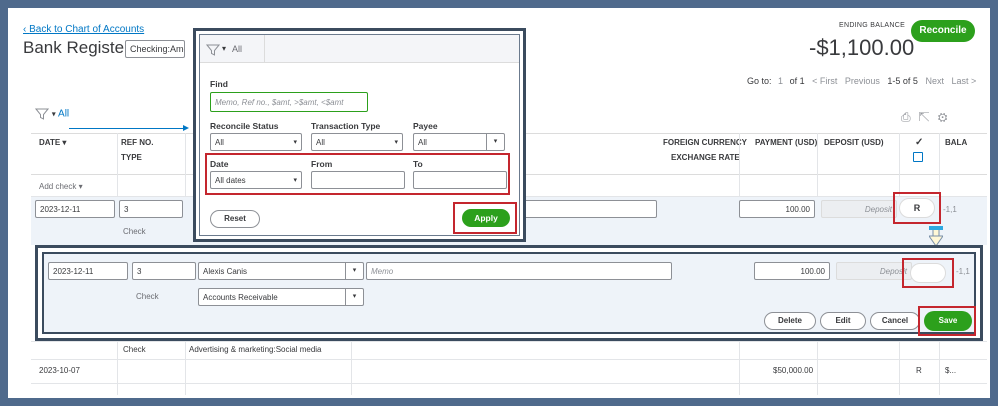  I want to click on previous-page-link: Previous, so click(862, 81).